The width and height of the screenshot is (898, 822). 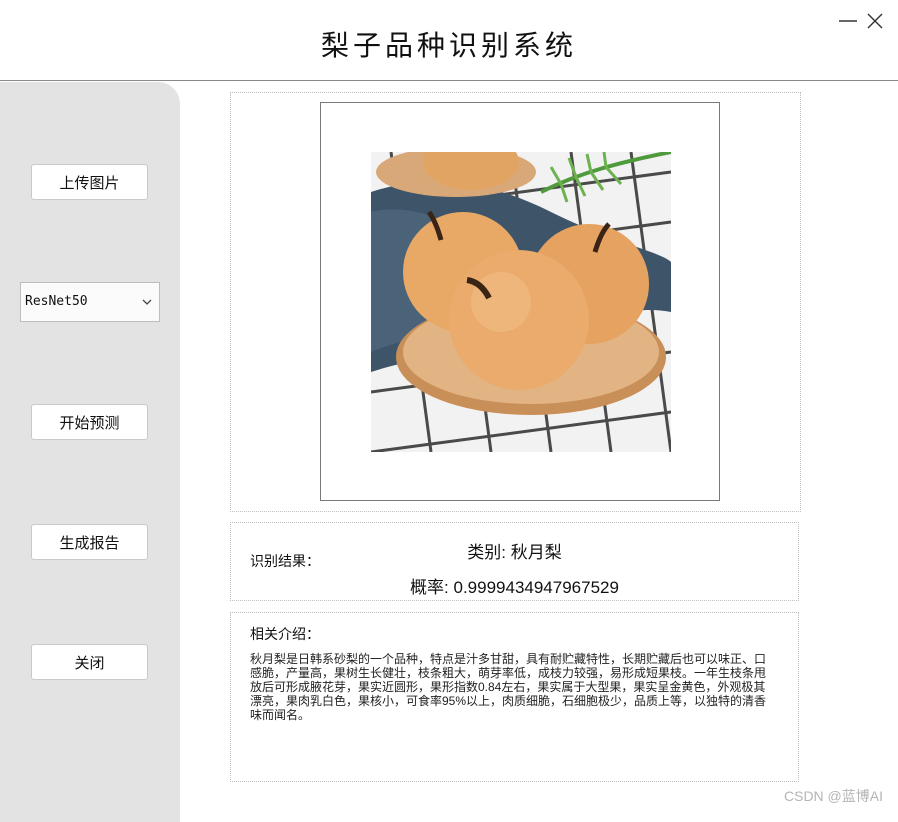 I want to click on close-button: 关闭, so click(x=89, y=662).